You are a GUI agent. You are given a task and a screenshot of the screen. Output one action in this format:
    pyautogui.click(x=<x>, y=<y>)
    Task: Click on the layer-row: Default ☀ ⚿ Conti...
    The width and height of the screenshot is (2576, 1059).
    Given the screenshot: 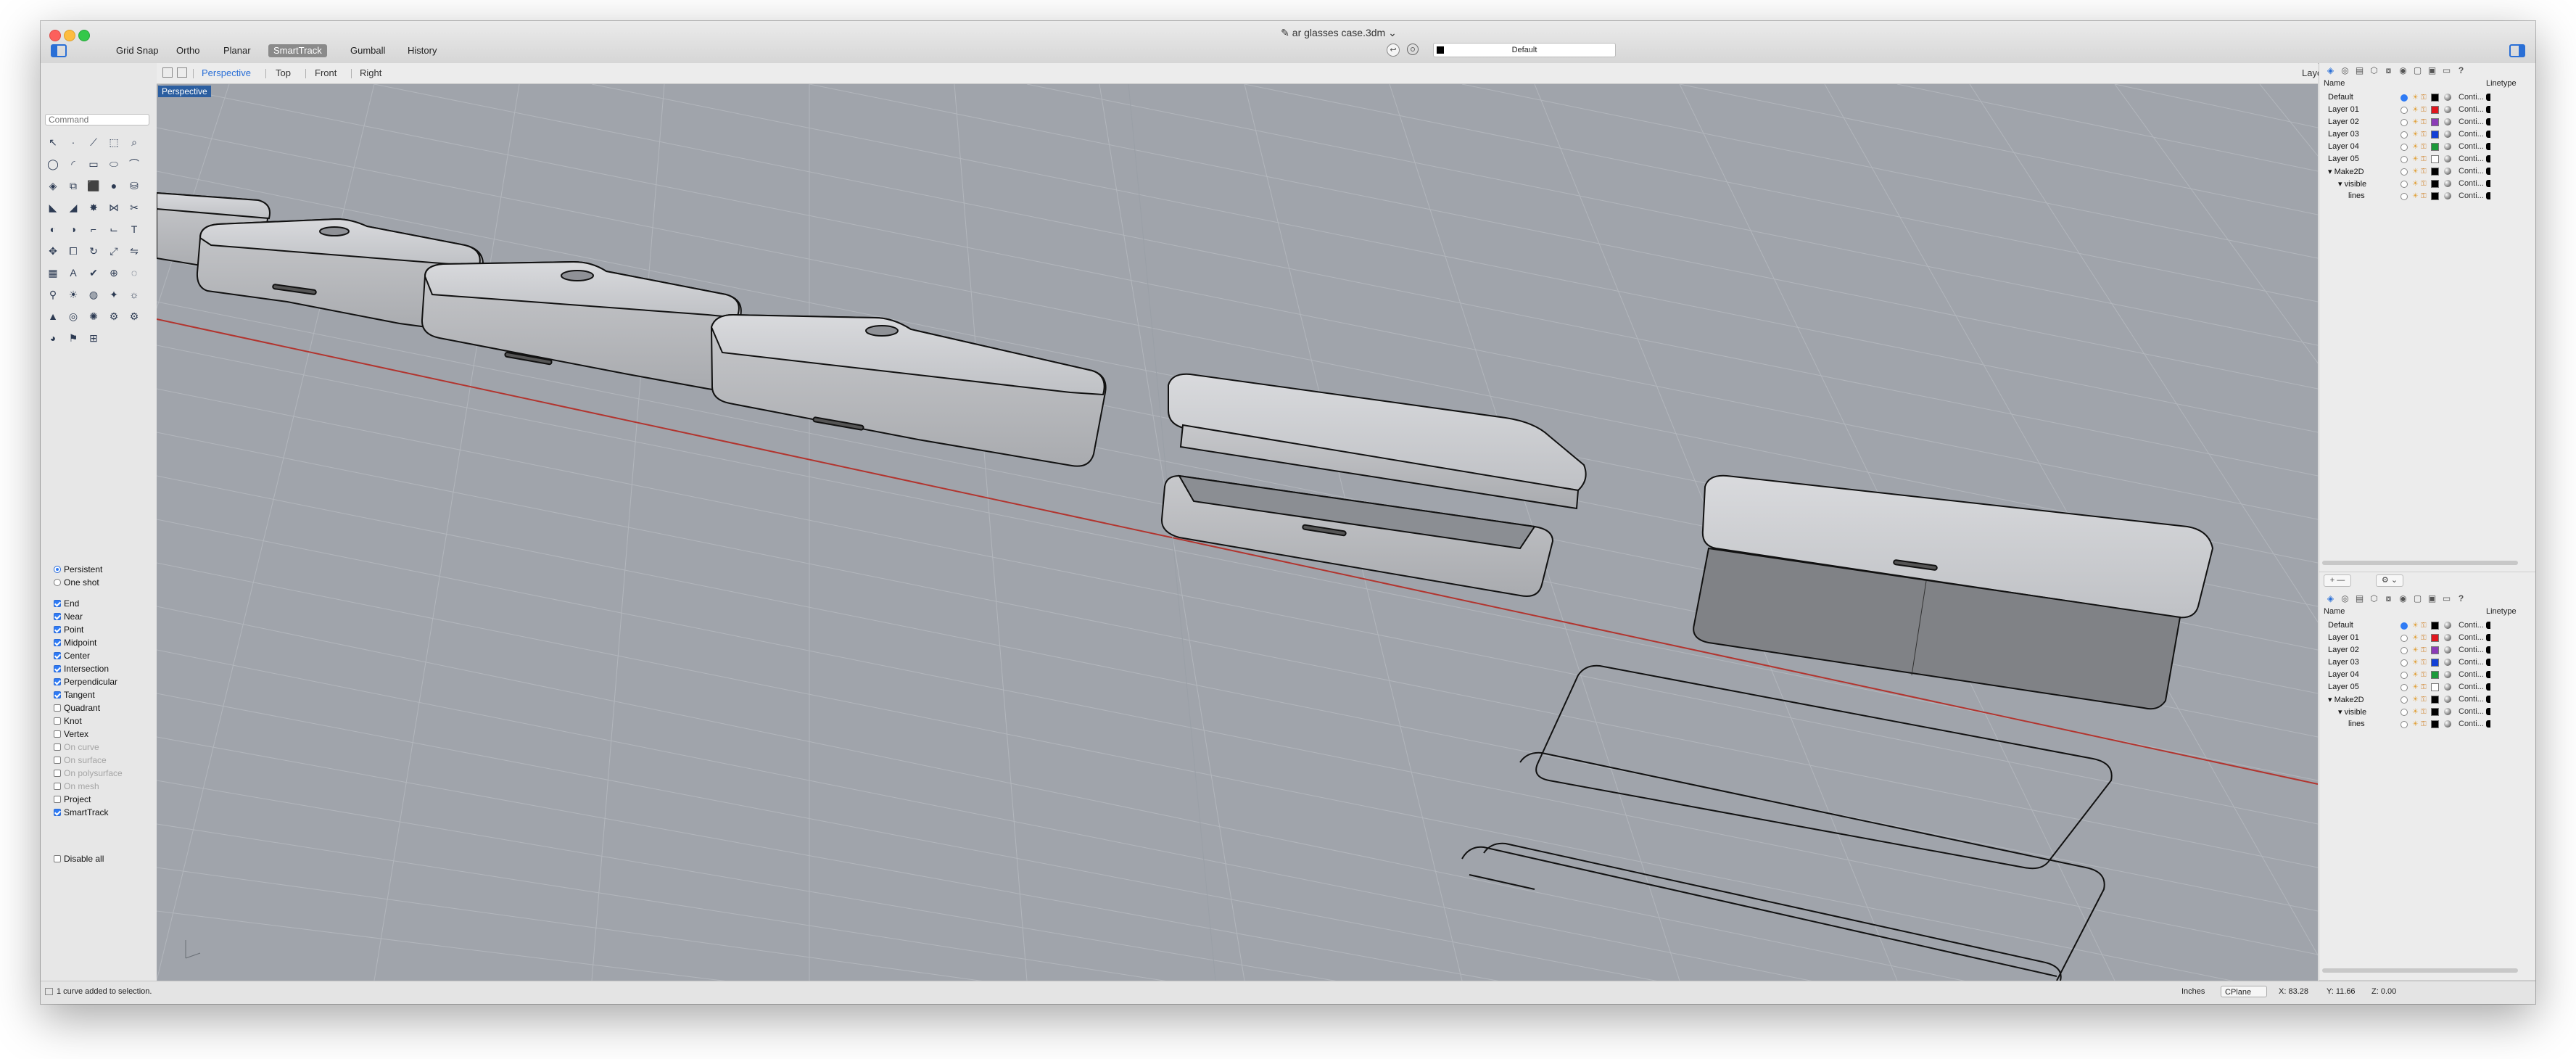 What is the action you would take?
    pyautogui.click(x=2427, y=98)
    